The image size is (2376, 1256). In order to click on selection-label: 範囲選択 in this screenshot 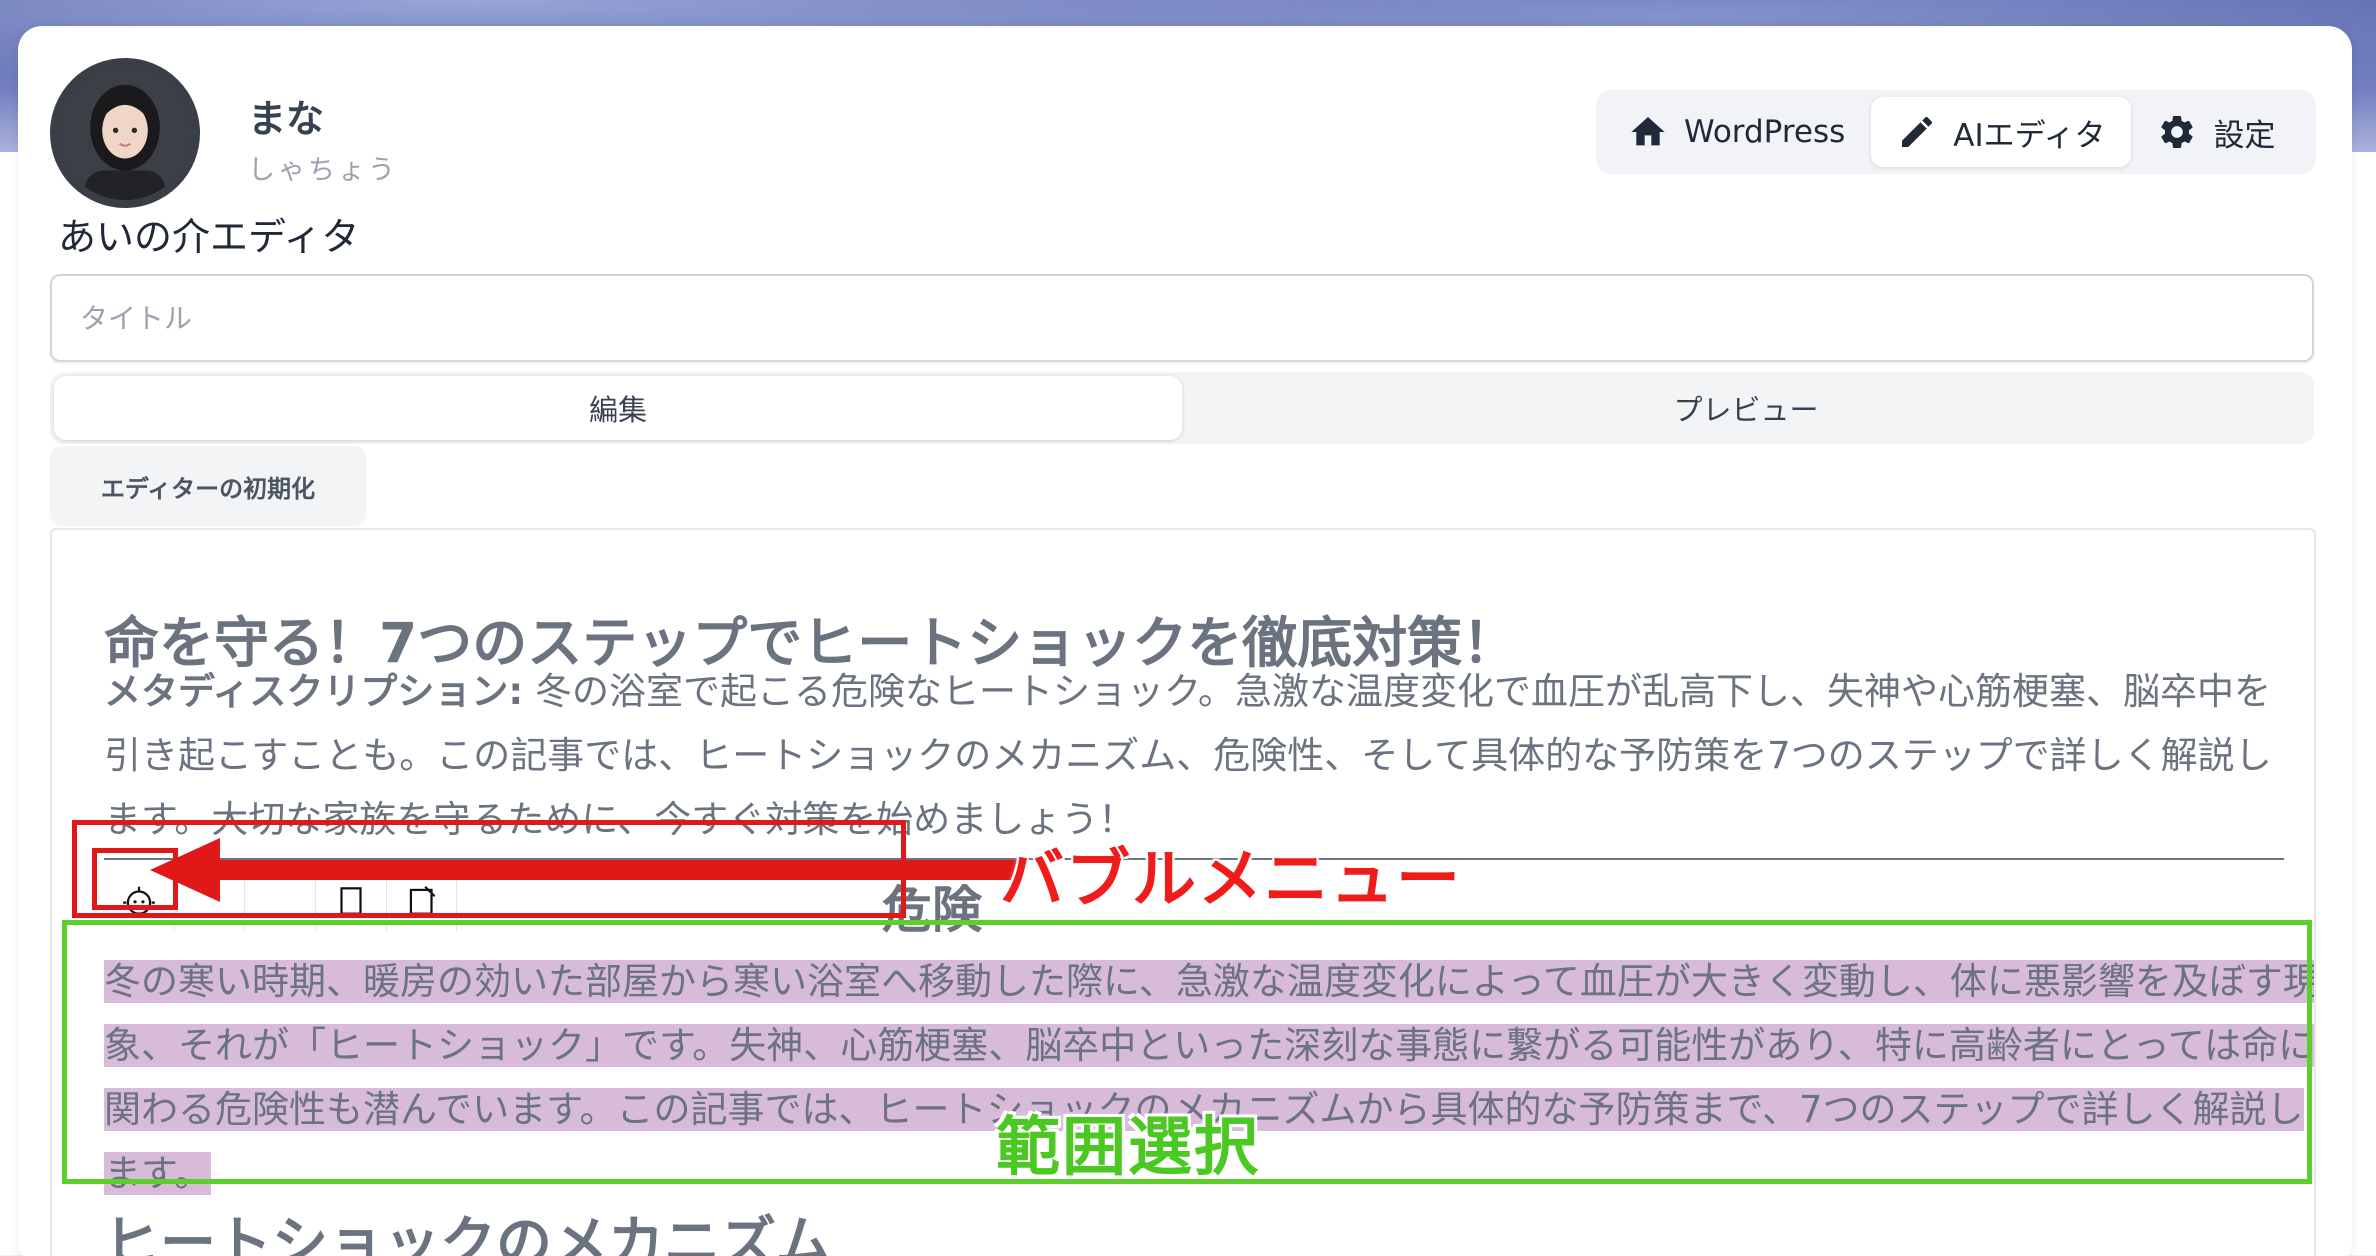, I will do `click(1128, 1148)`.